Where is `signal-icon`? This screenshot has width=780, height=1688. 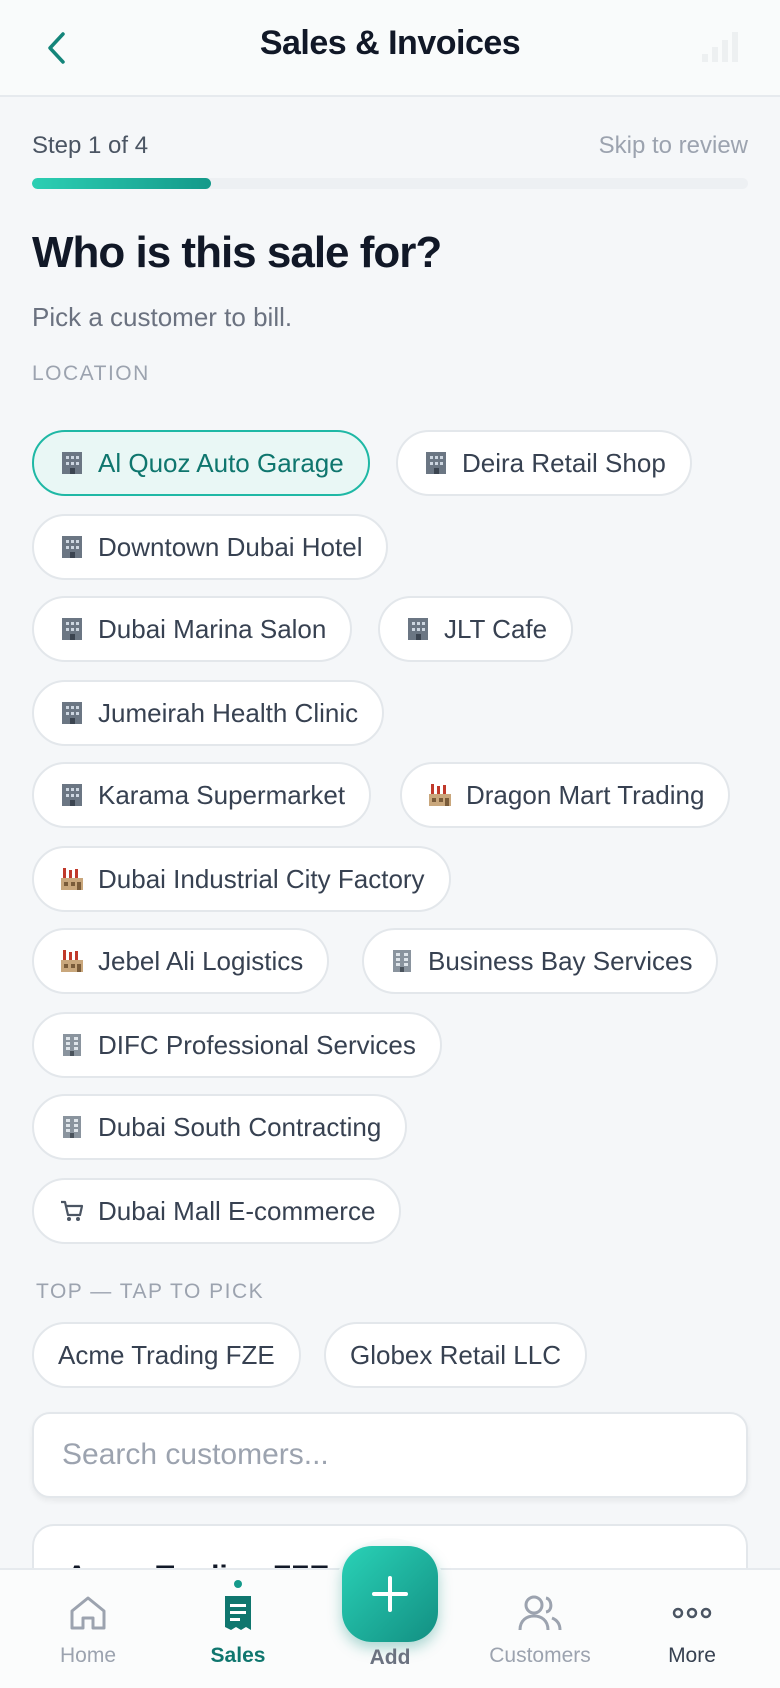
signal-icon is located at coordinates (720, 47).